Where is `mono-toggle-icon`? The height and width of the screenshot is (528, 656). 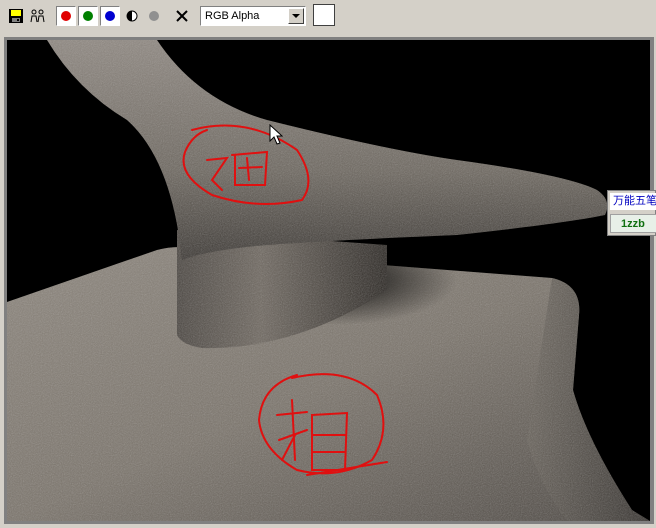
mono-toggle-icon is located at coordinates (132, 16).